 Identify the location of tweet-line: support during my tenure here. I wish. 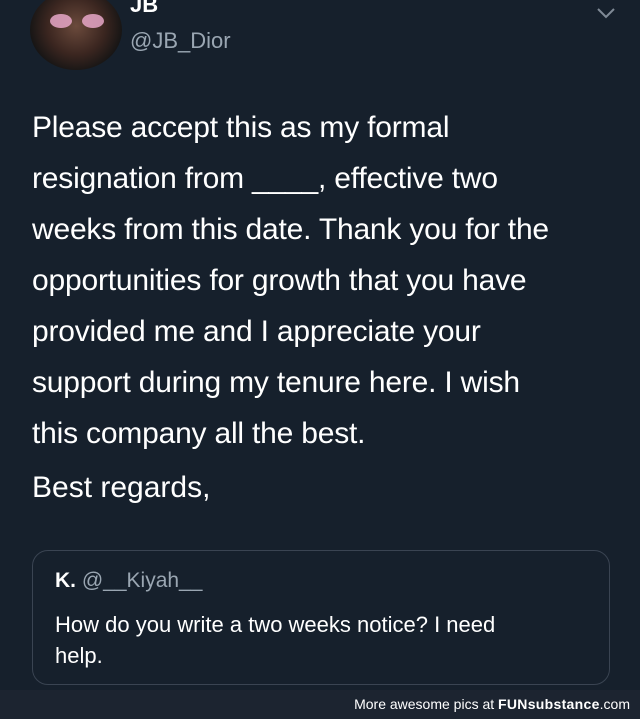
(276, 382).